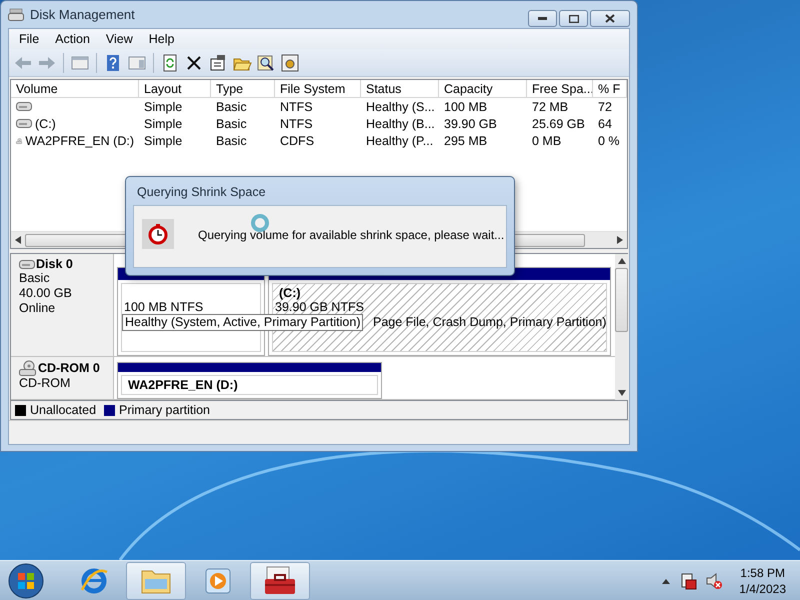 The image size is (800, 600). I want to click on disk-detail: Online, so click(37, 308).